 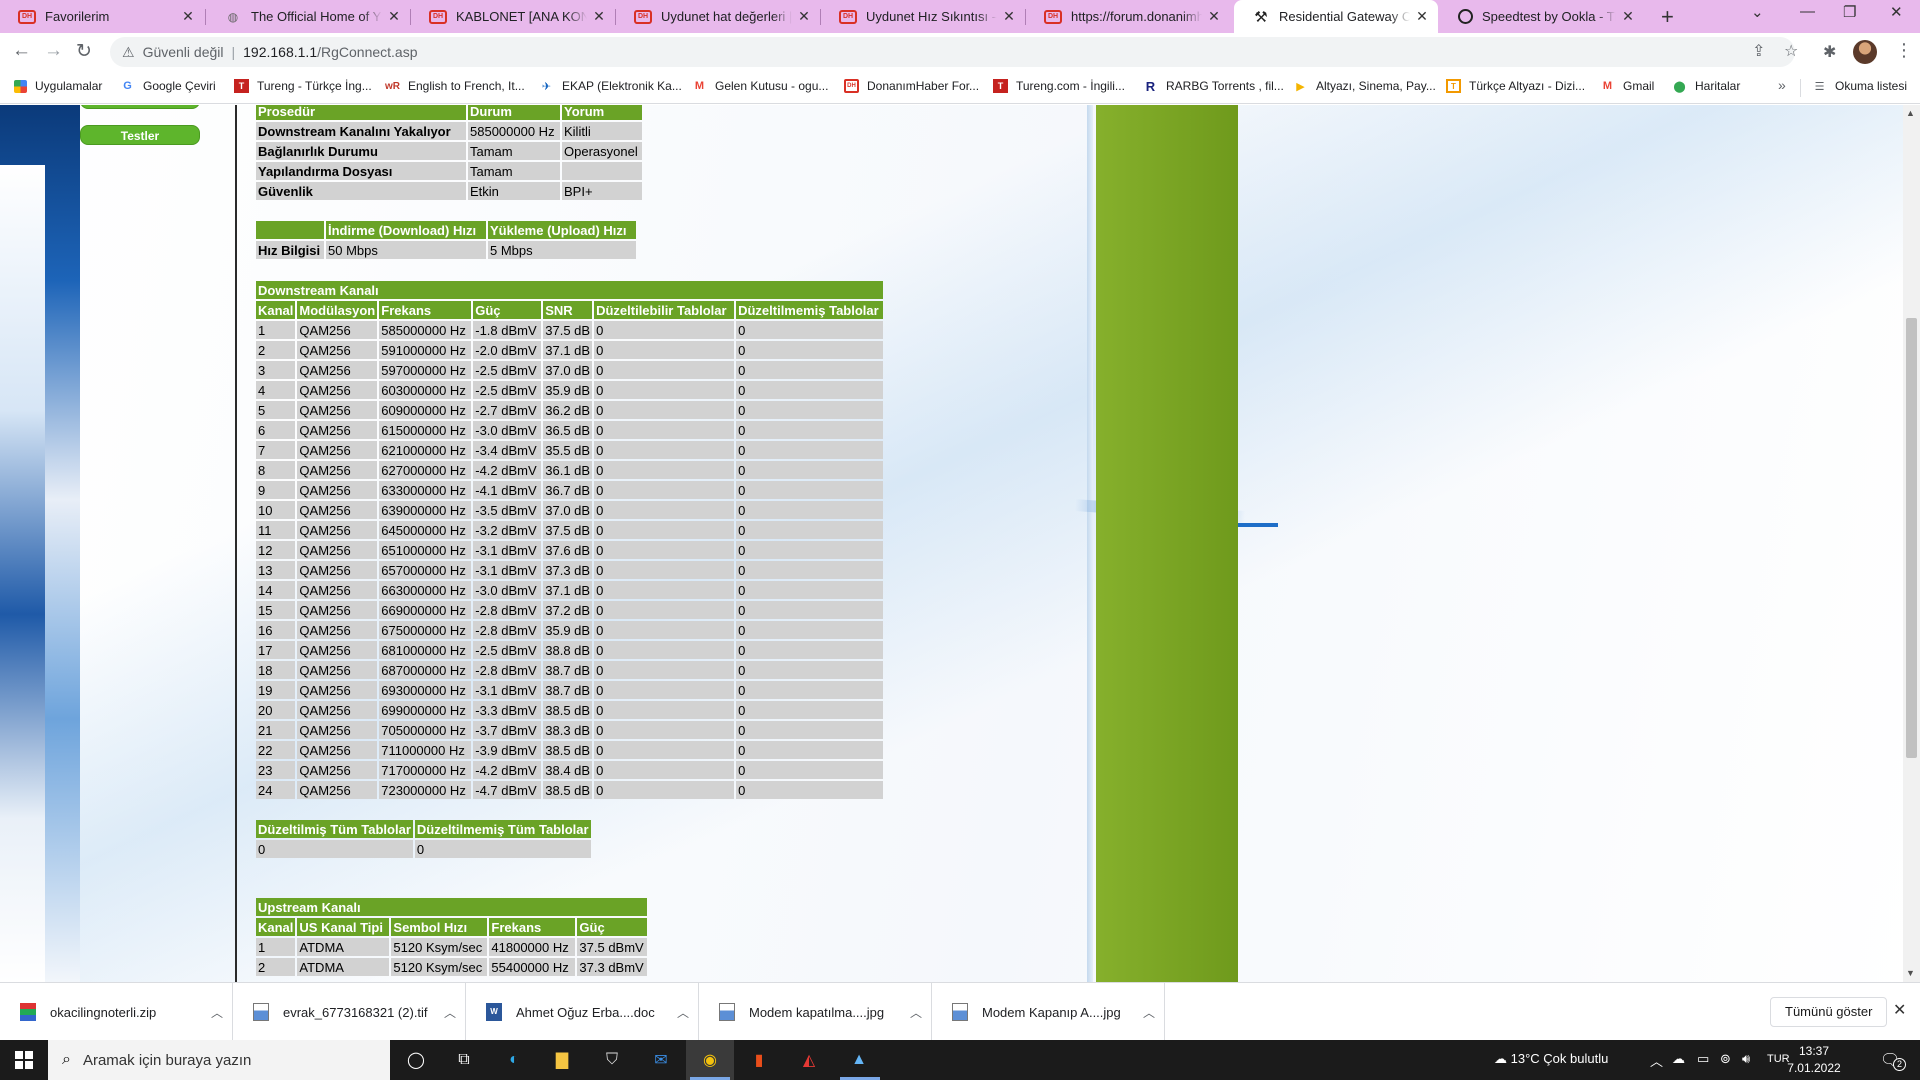 I want to click on tab-kablonet: DH KABLONET [ANA KONU] | Sa ✕, so click(x=513, y=16).